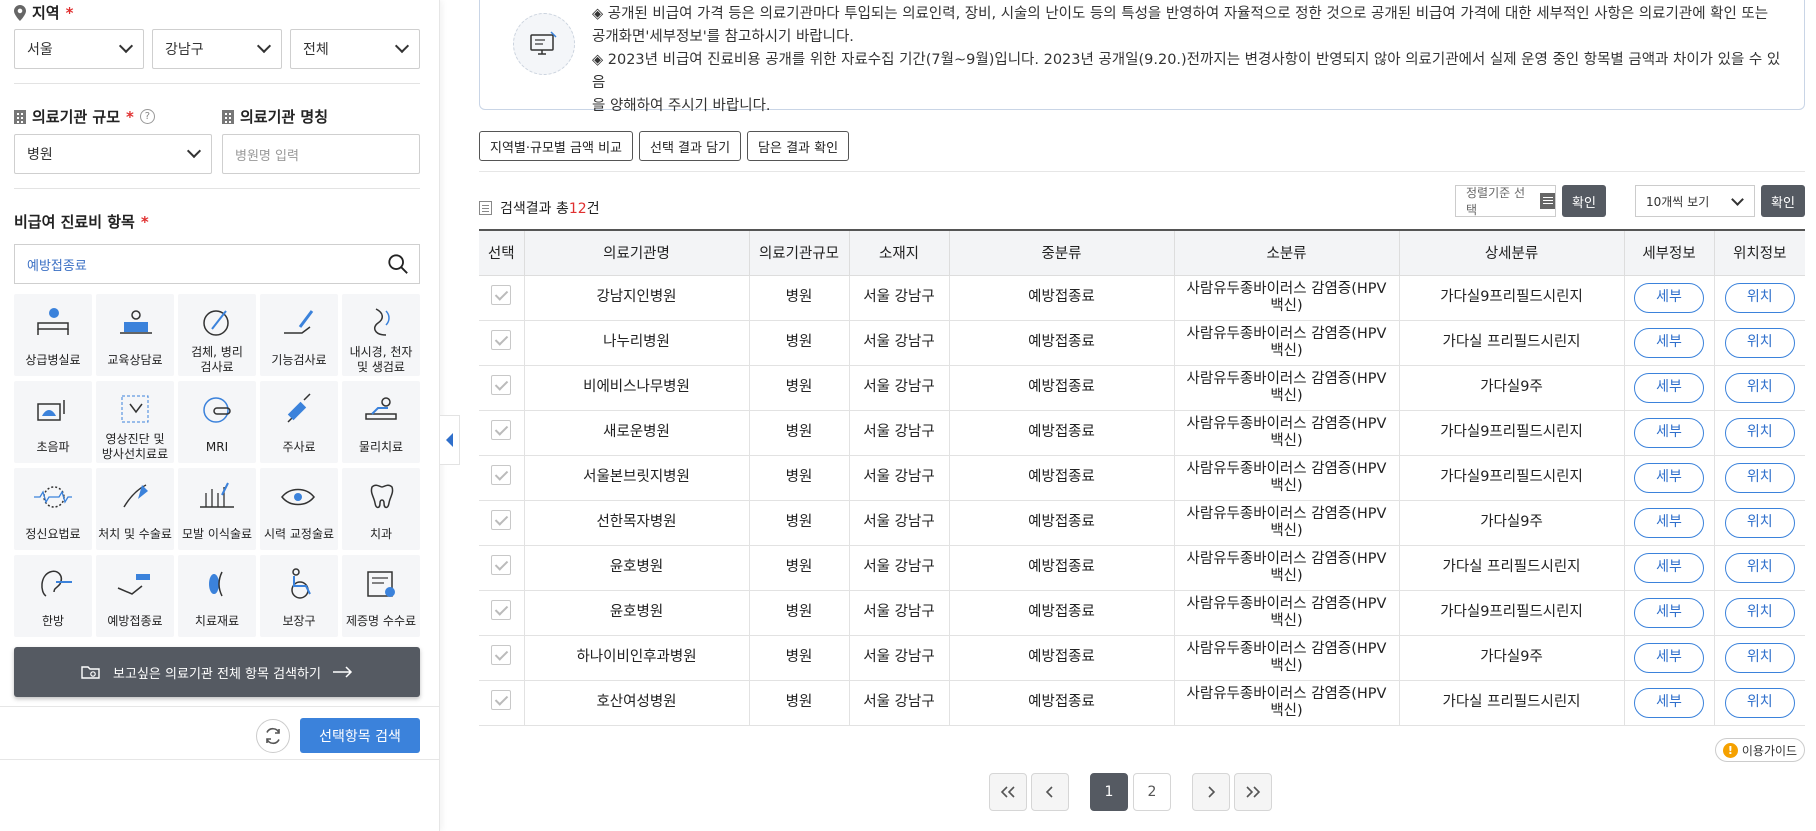 The height and width of the screenshot is (831, 1816). I want to click on page-size-confirm-button: 확인, so click(1783, 201).